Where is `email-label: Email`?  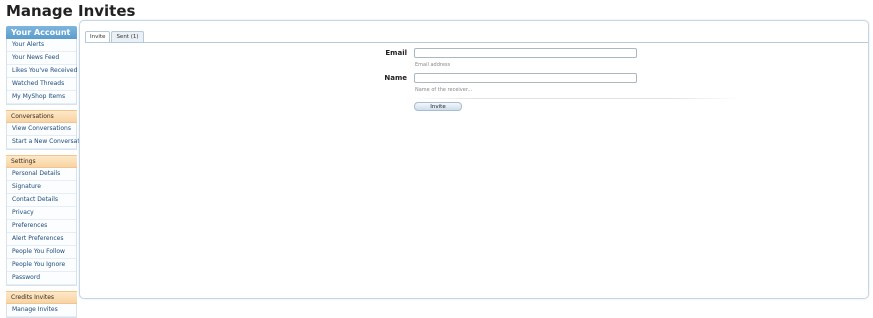 email-label: Email is located at coordinates (396, 53).